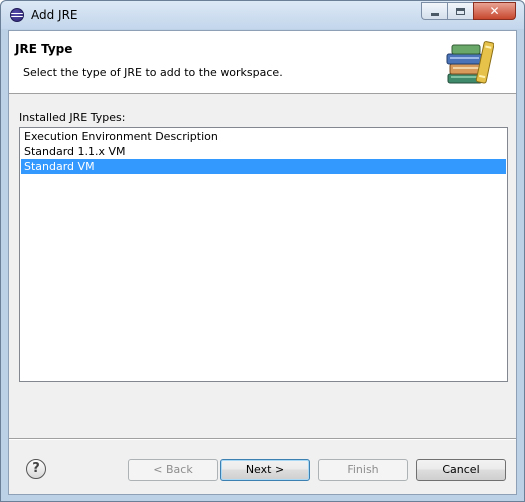  Describe the element at coordinates (263, 166) in the screenshot. I see `list-item-standard-vm: Standard VM` at that location.